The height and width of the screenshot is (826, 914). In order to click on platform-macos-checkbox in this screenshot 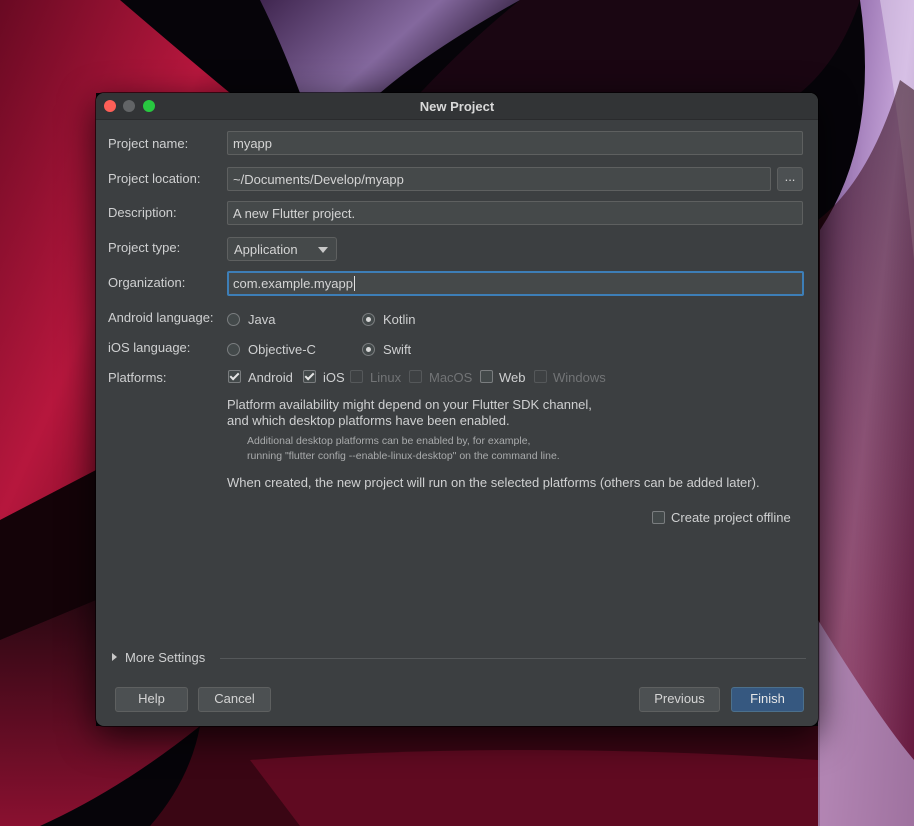, I will do `click(415, 376)`.